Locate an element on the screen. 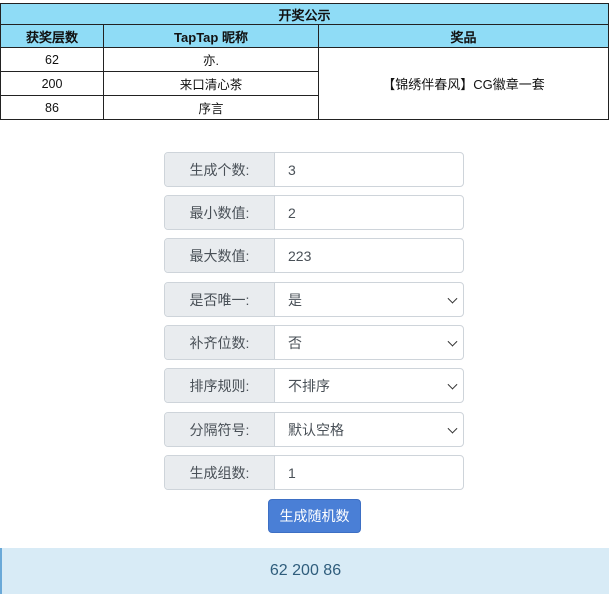 This screenshot has width=609, height=594. pad-digits-label: 补齐位数: is located at coordinates (220, 342).